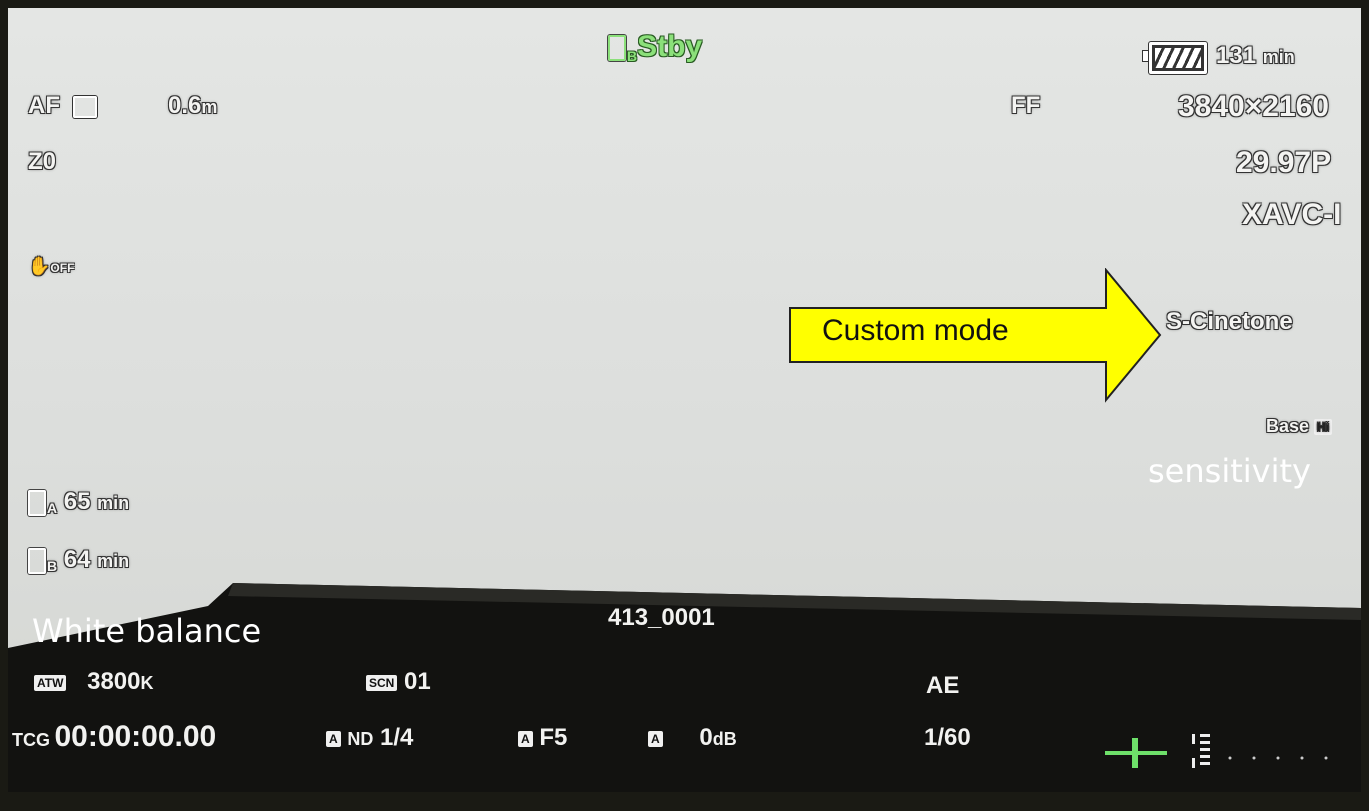  What do you see at coordinates (1229, 321) in the screenshot?
I see `picture-profile: S-Cinetone` at bounding box center [1229, 321].